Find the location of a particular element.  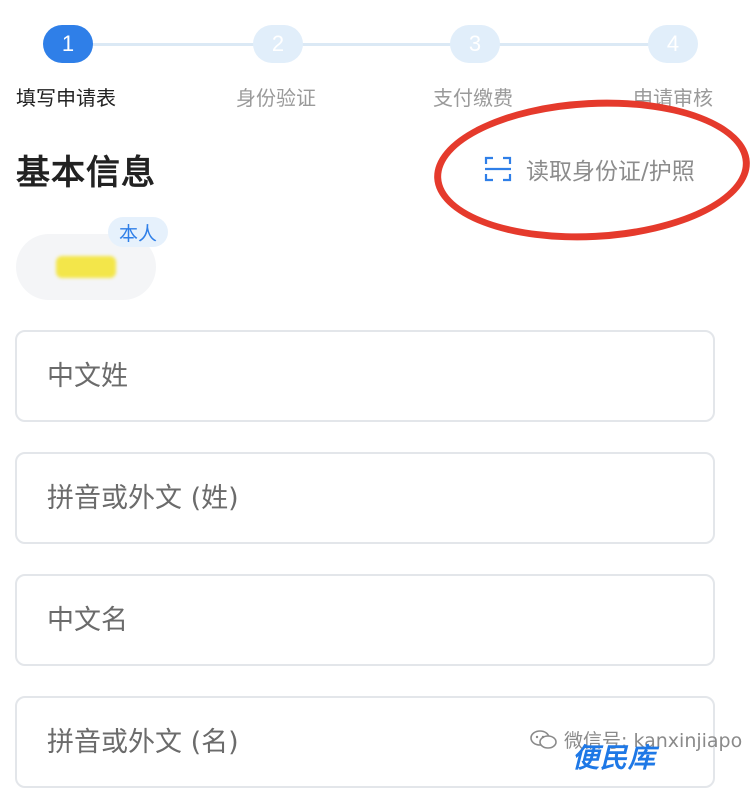

pinyin-given-name-field is located at coordinates (365, 742).